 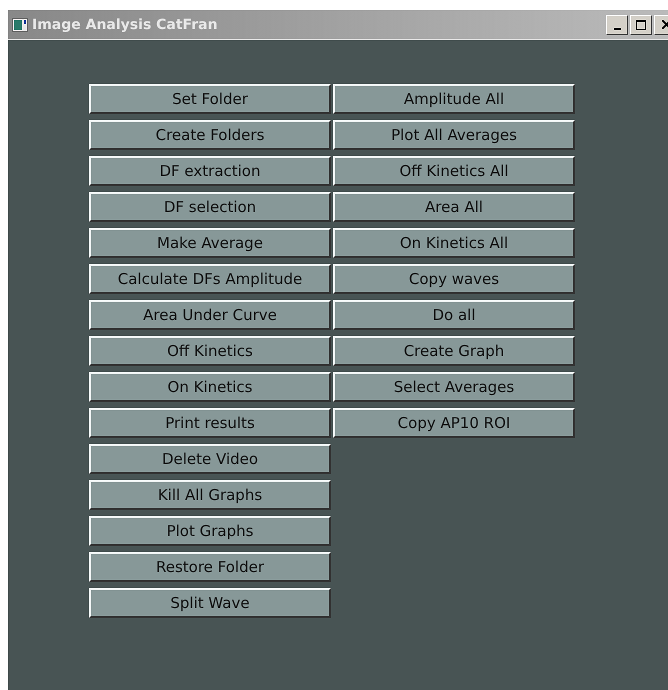 What do you see at coordinates (210, 243) in the screenshot?
I see `action-button: Make Average` at bounding box center [210, 243].